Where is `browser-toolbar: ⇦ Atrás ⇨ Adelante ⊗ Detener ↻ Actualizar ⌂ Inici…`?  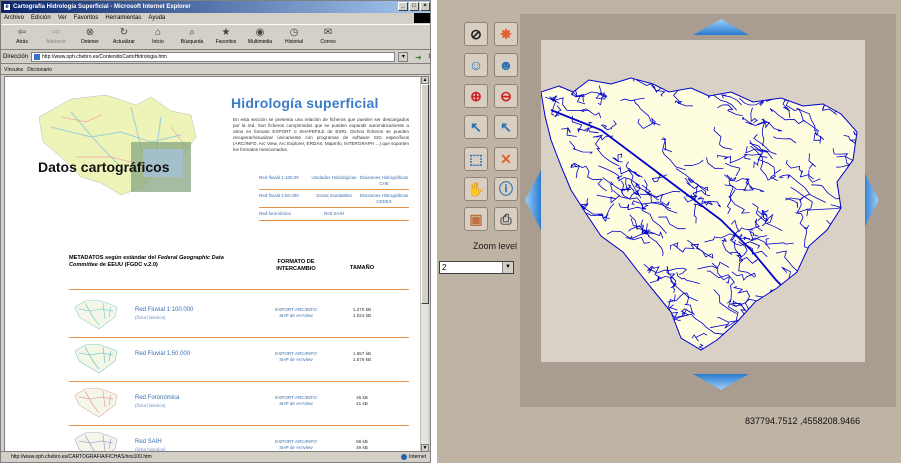 browser-toolbar: ⇦ Atrás ⇨ Adelante ⊗ Detener ↻ Actualizar ⌂ Inici… is located at coordinates (215, 37).